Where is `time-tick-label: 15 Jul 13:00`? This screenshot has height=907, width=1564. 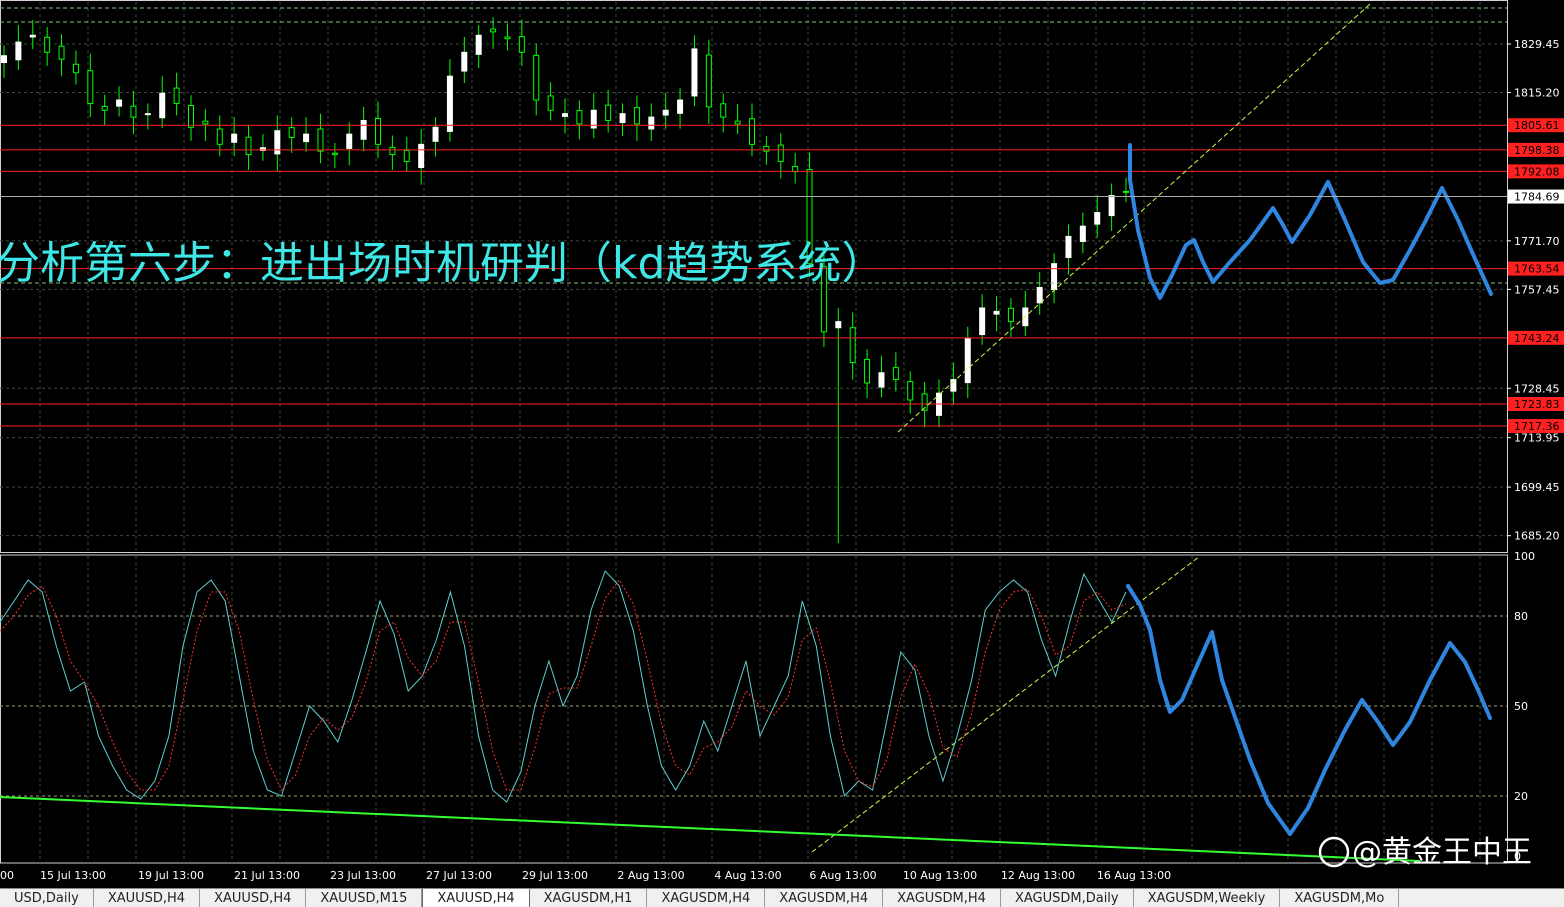
time-tick-label: 15 Jul 13:00 is located at coordinates (73, 875).